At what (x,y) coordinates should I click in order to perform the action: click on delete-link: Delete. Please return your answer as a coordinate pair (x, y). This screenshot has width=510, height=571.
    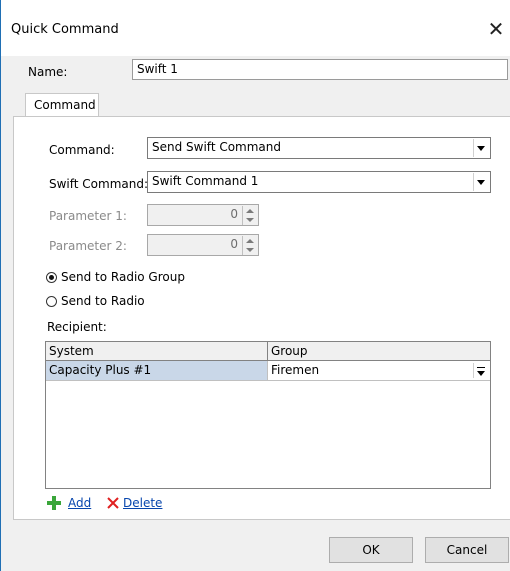
    Looking at the image, I should click on (142, 503).